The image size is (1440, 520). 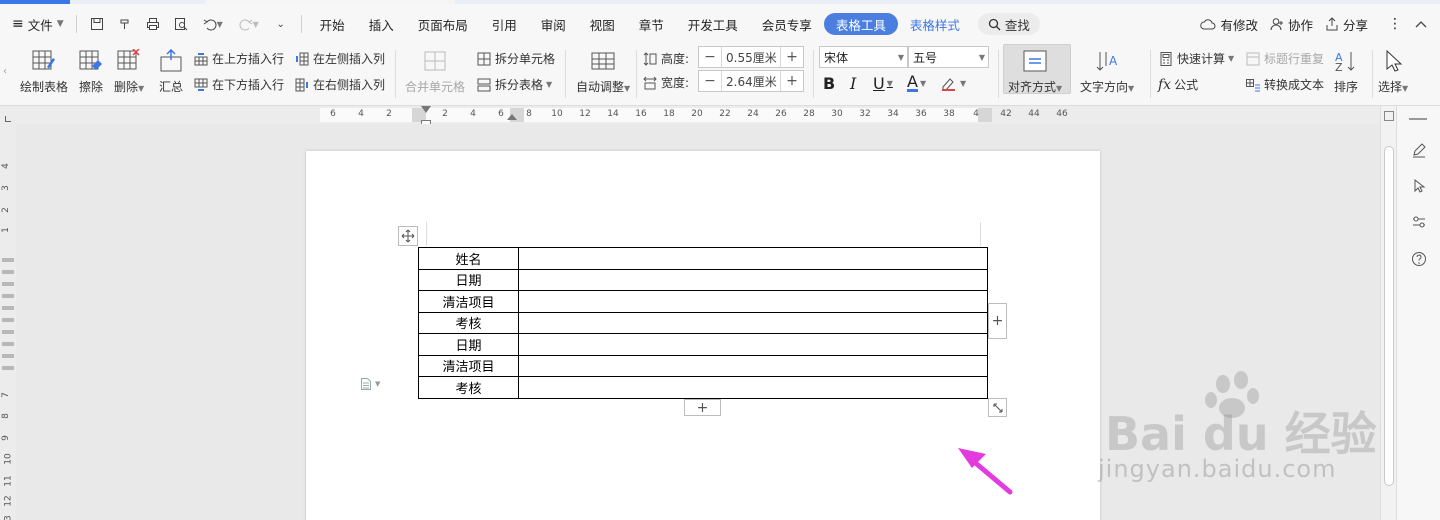 What do you see at coordinates (710, 57) in the screenshot?
I see `height-decrease-button: −` at bounding box center [710, 57].